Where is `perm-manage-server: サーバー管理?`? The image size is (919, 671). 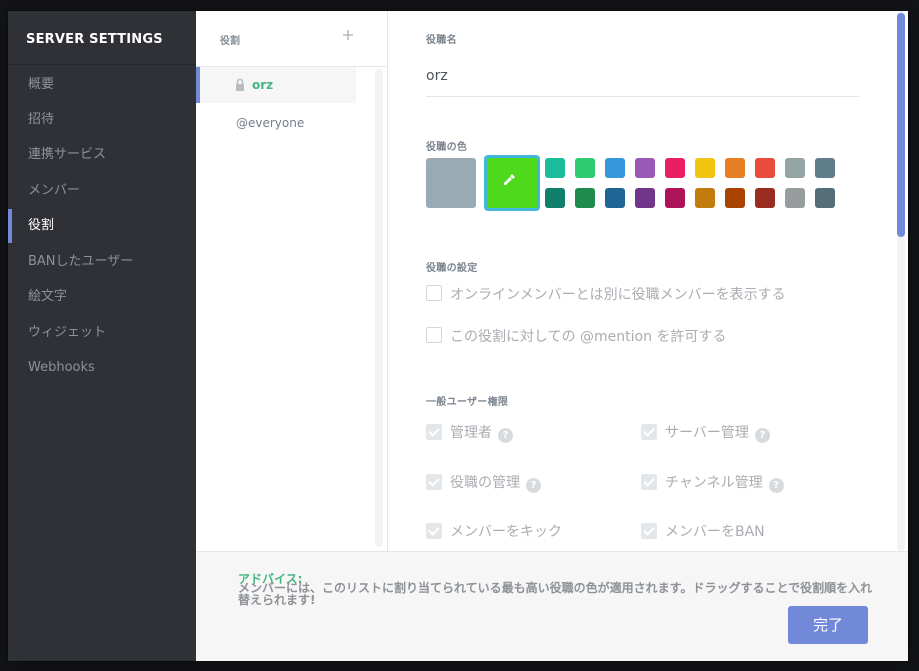 perm-manage-server: サーバー管理? is located at coordinates (705, 433).